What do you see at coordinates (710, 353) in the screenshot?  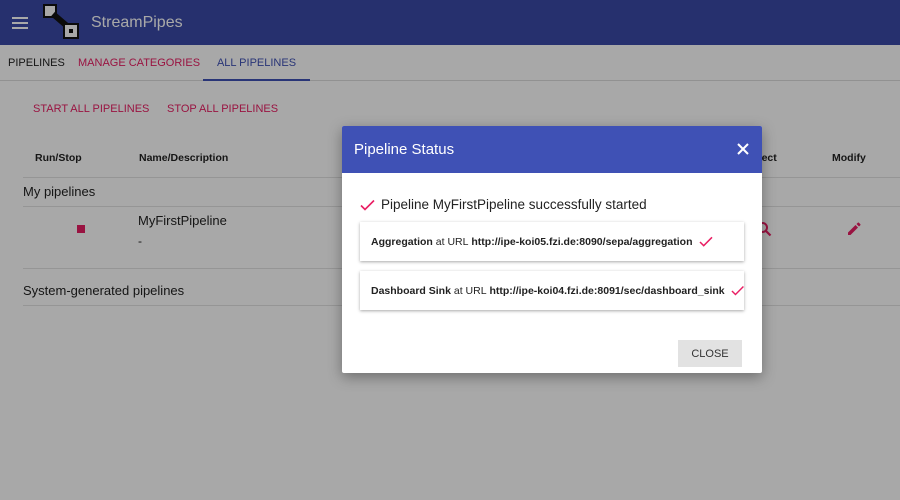 I see `close-button: CLOSE` at bounding box center [710, 353].